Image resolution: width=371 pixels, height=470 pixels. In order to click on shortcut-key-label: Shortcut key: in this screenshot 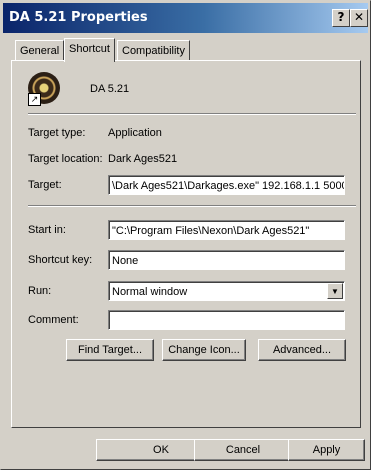, I will do `click(60, 260)`.